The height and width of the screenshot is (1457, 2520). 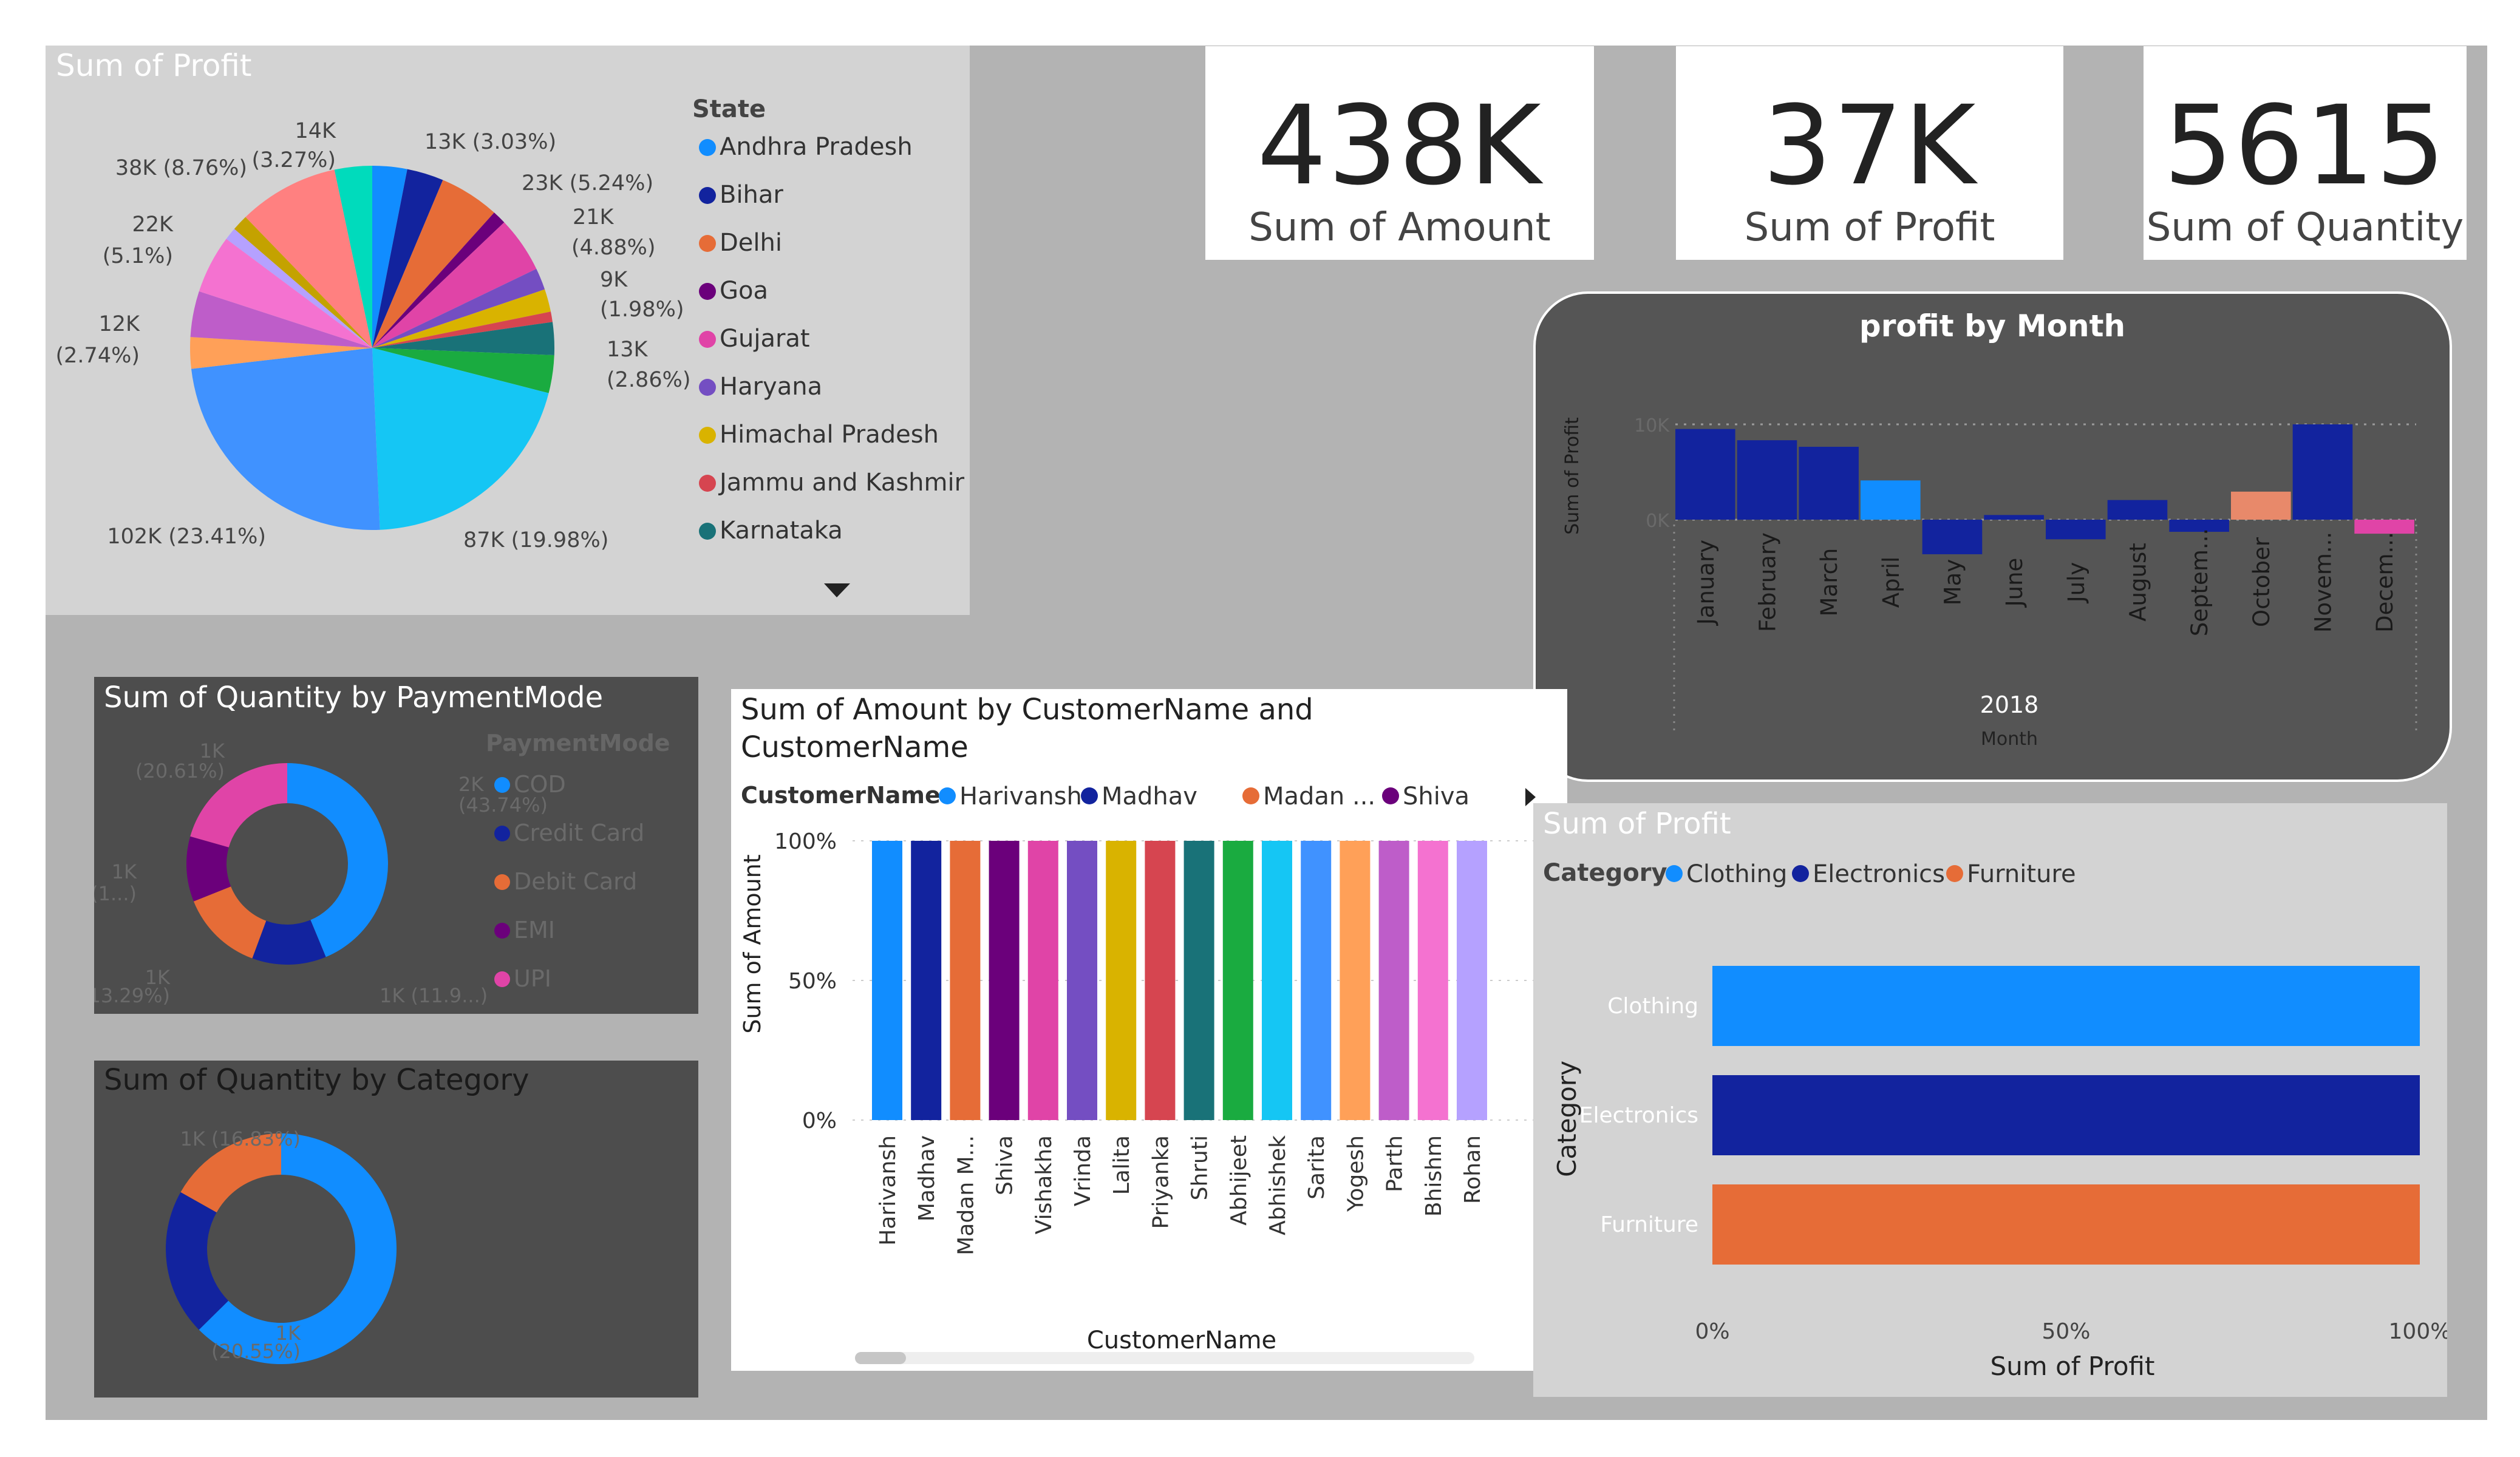 What do you see at coordinates (2418, 1331) in the screenshot?
I see `x-tick-label: 100%` at bounding box center [2418, 1331].